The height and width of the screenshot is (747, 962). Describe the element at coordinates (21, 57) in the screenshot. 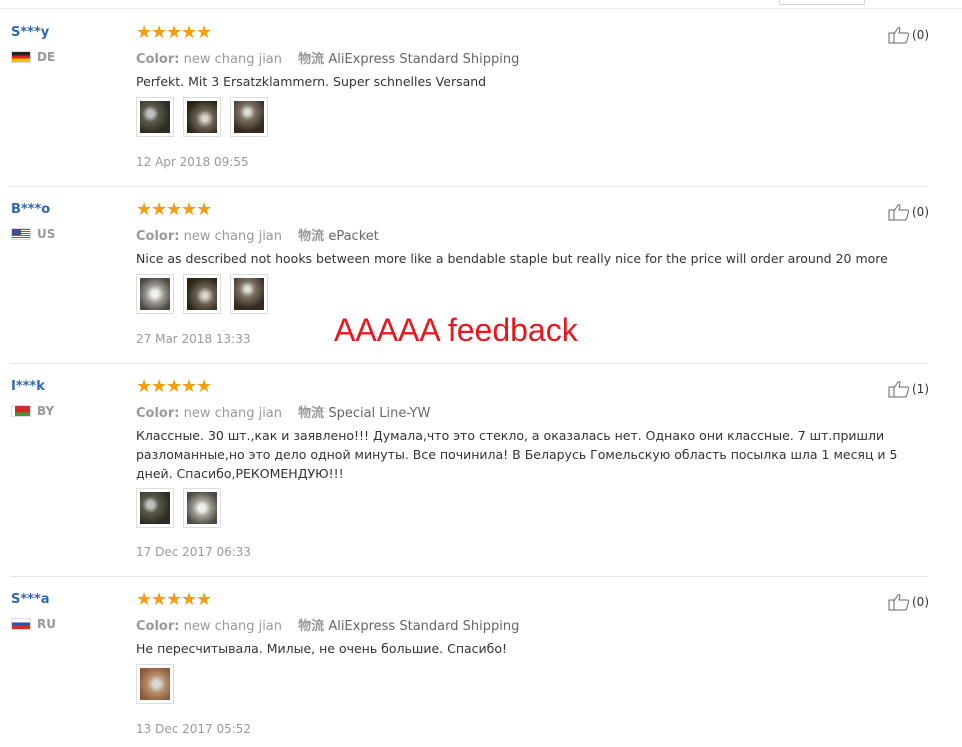

I see `germany-flag-icon` at that location.